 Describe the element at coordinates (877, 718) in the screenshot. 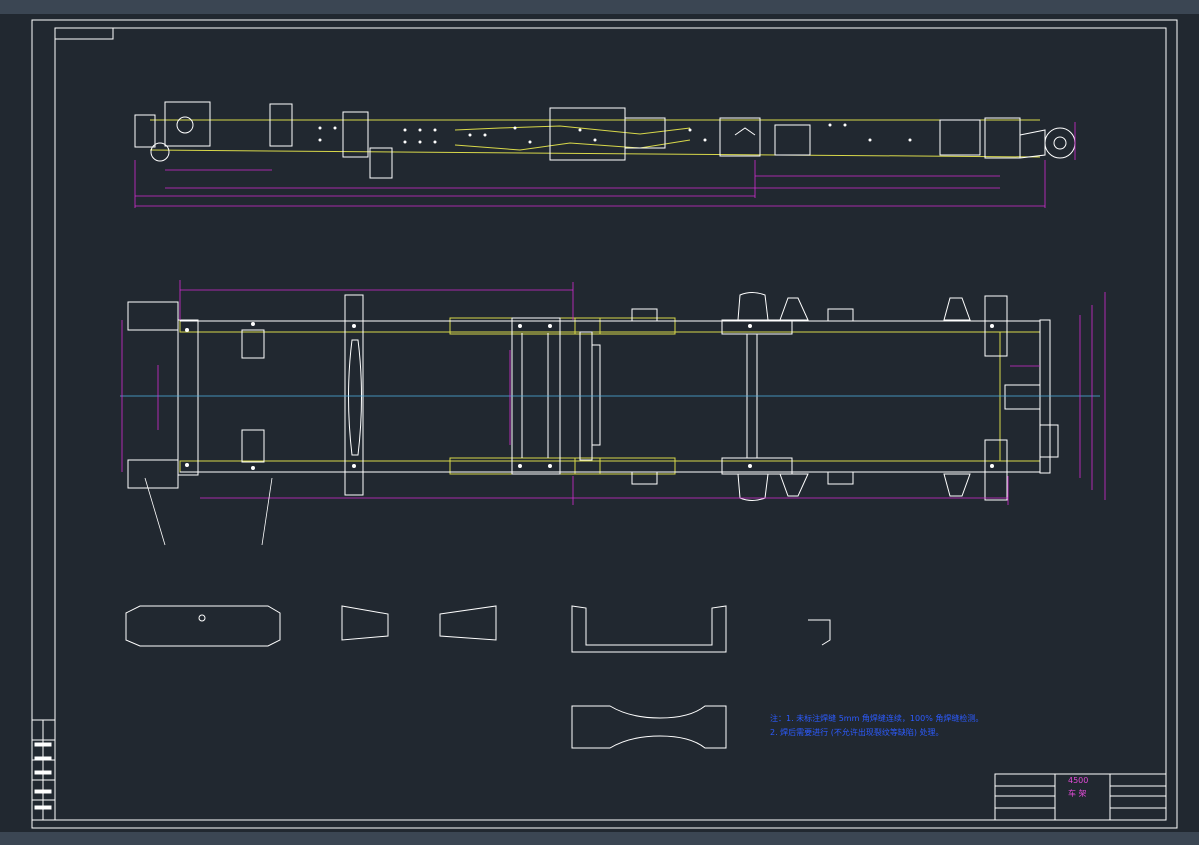

I see `note-line-1: 注：1. 未标注焊缝 5mm 角焊缝连续，100% 角焊缝检测。` at that location.